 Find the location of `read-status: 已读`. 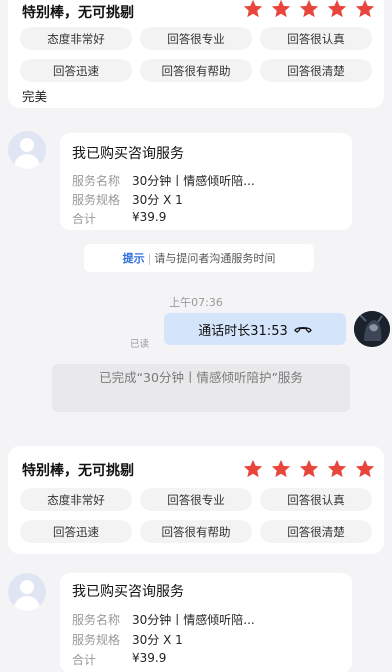

read-status: 已读 is located at coordinates (140, 344).